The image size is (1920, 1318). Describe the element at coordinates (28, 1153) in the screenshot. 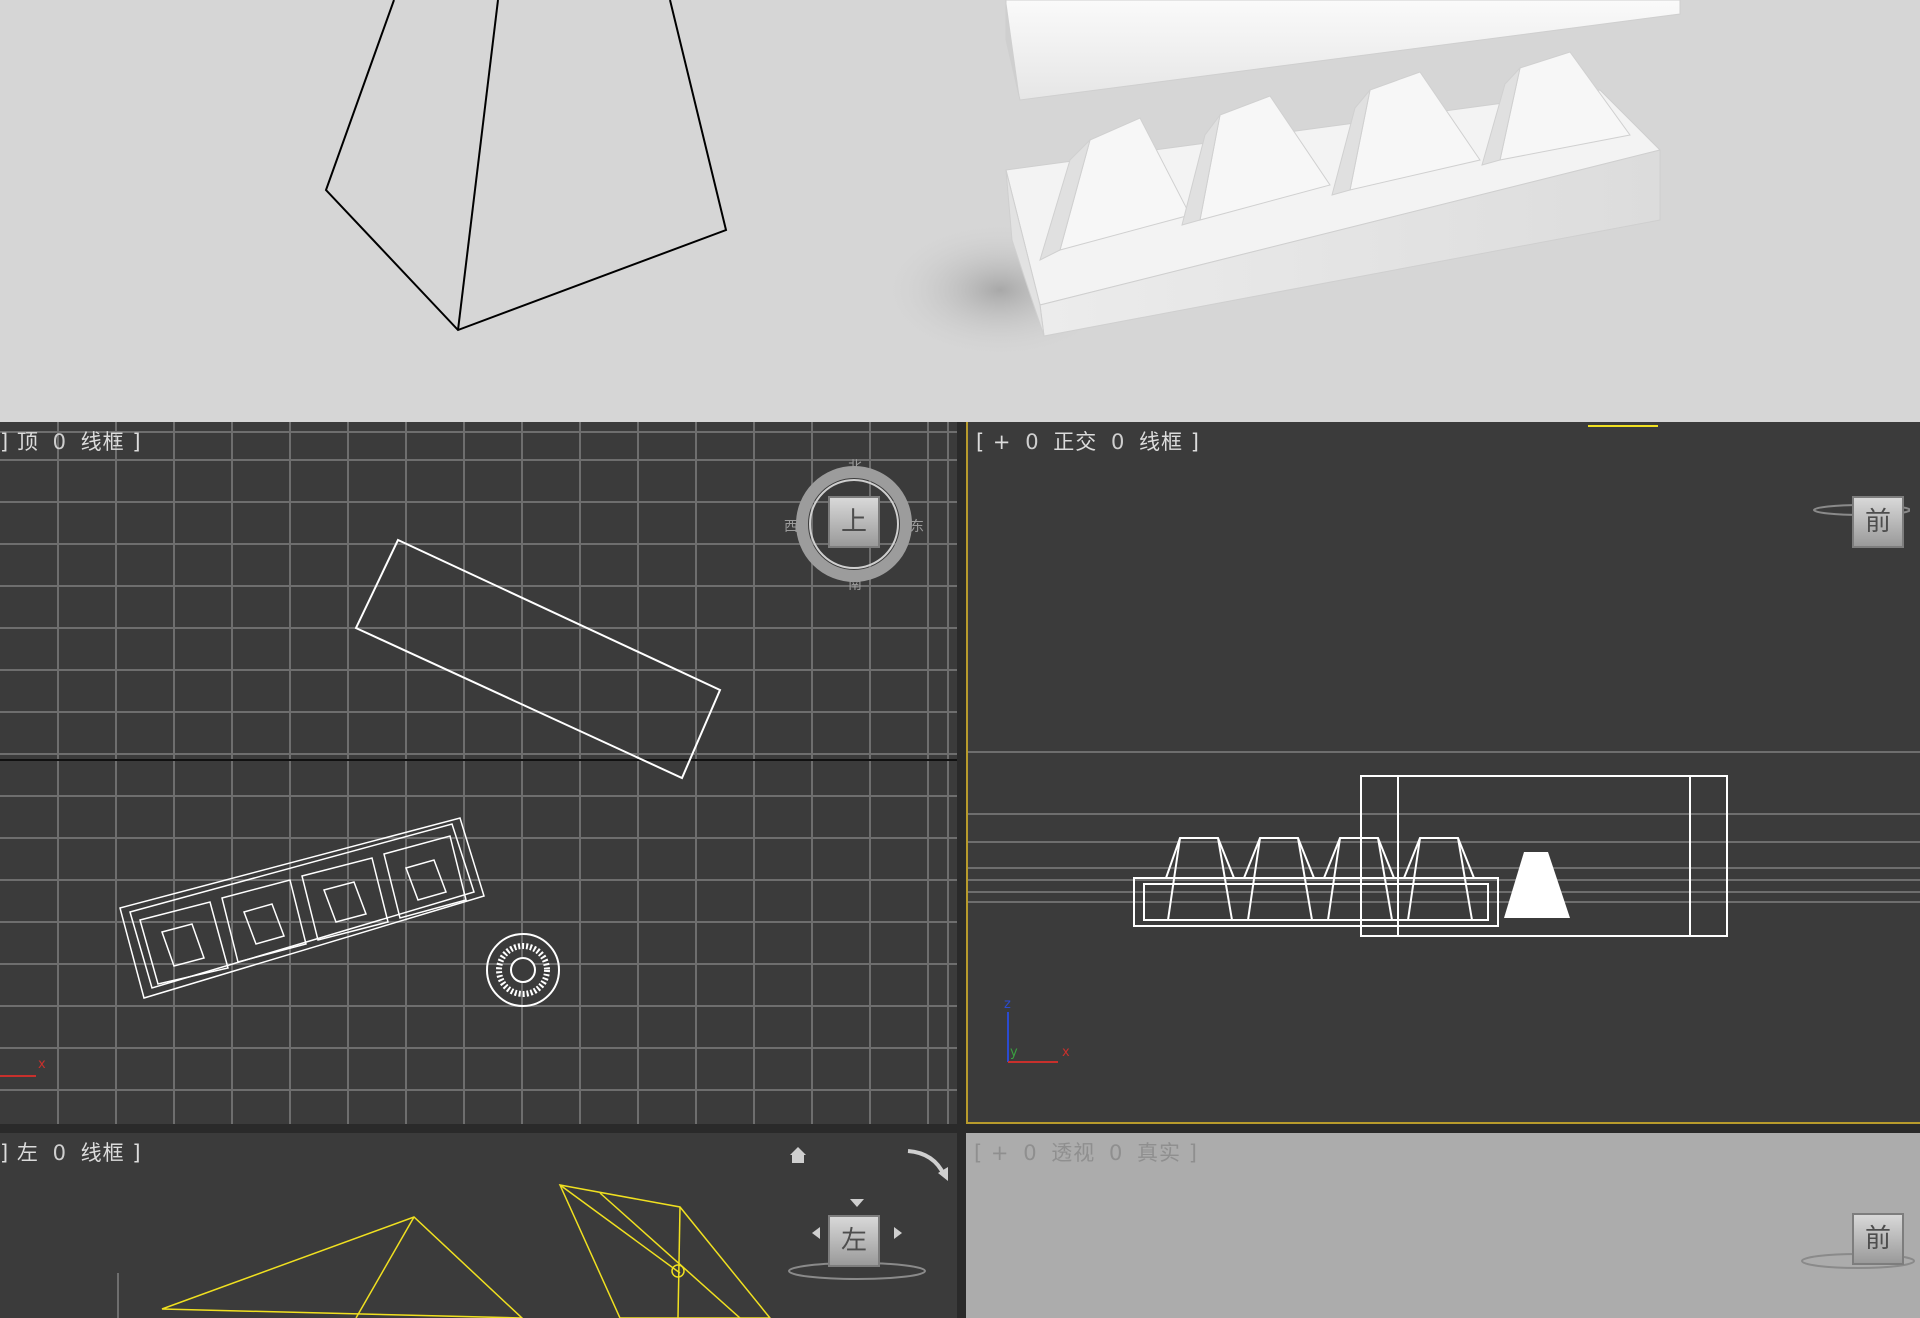

I see `viewport-name: 左` at that location.